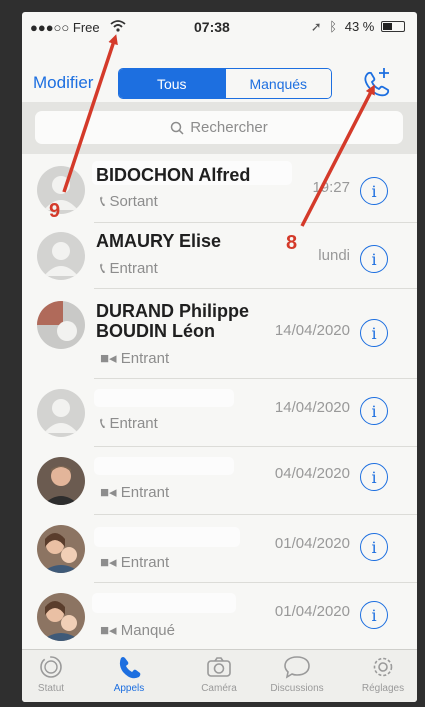  Describe the element at coordinates (55, 211) in the screenshot. I see `annotation-label-9: 9` at that location.